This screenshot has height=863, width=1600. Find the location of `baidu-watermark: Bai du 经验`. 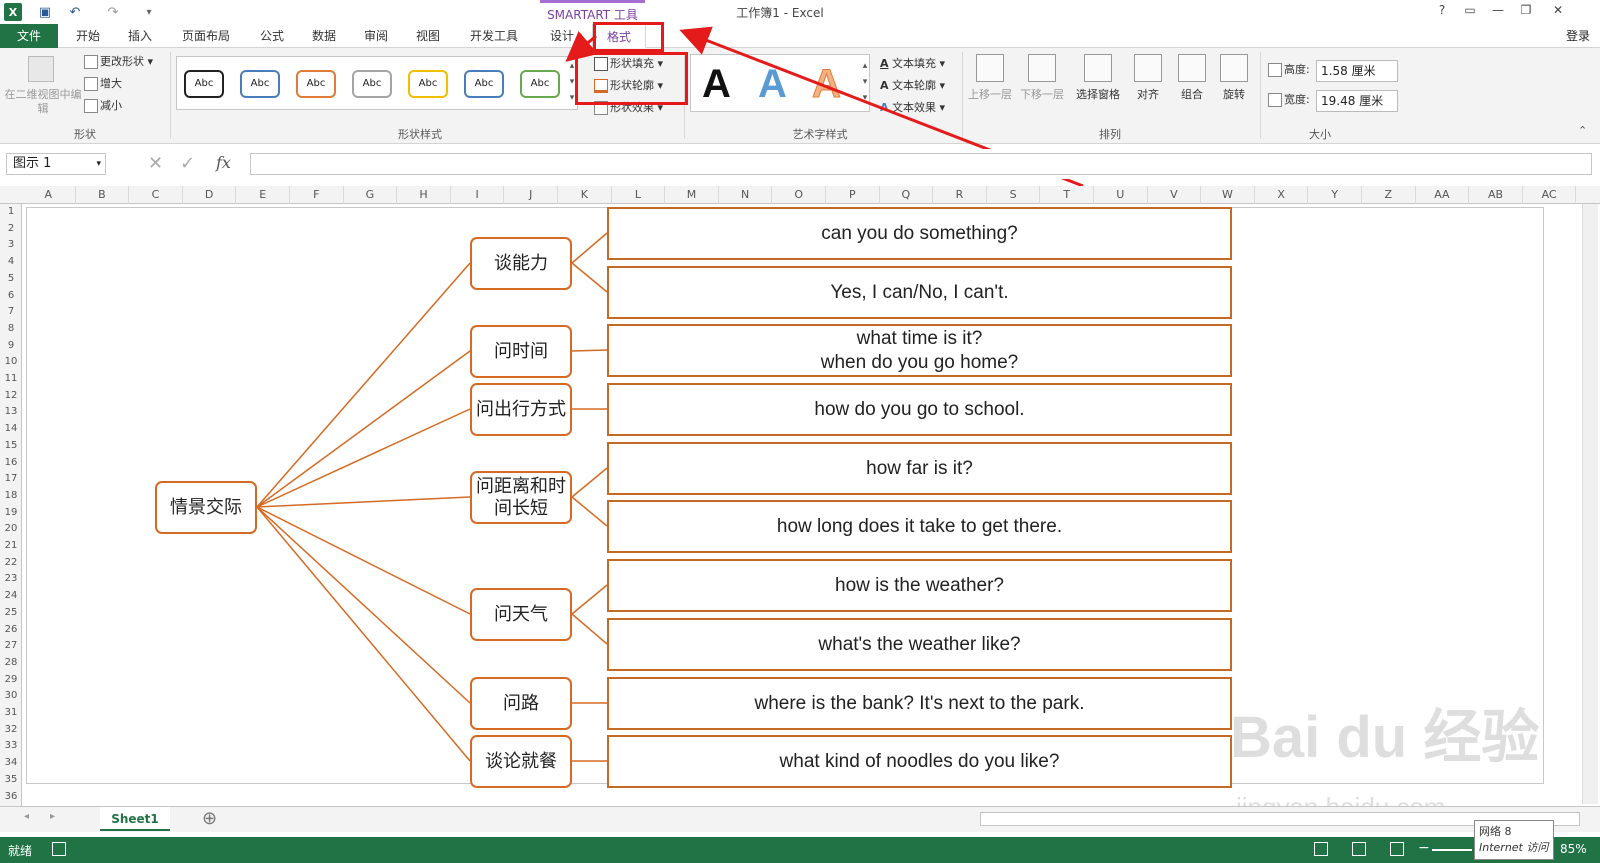

baidu-watermark: Bai du 经验 is located at coordinates (1385, 737).